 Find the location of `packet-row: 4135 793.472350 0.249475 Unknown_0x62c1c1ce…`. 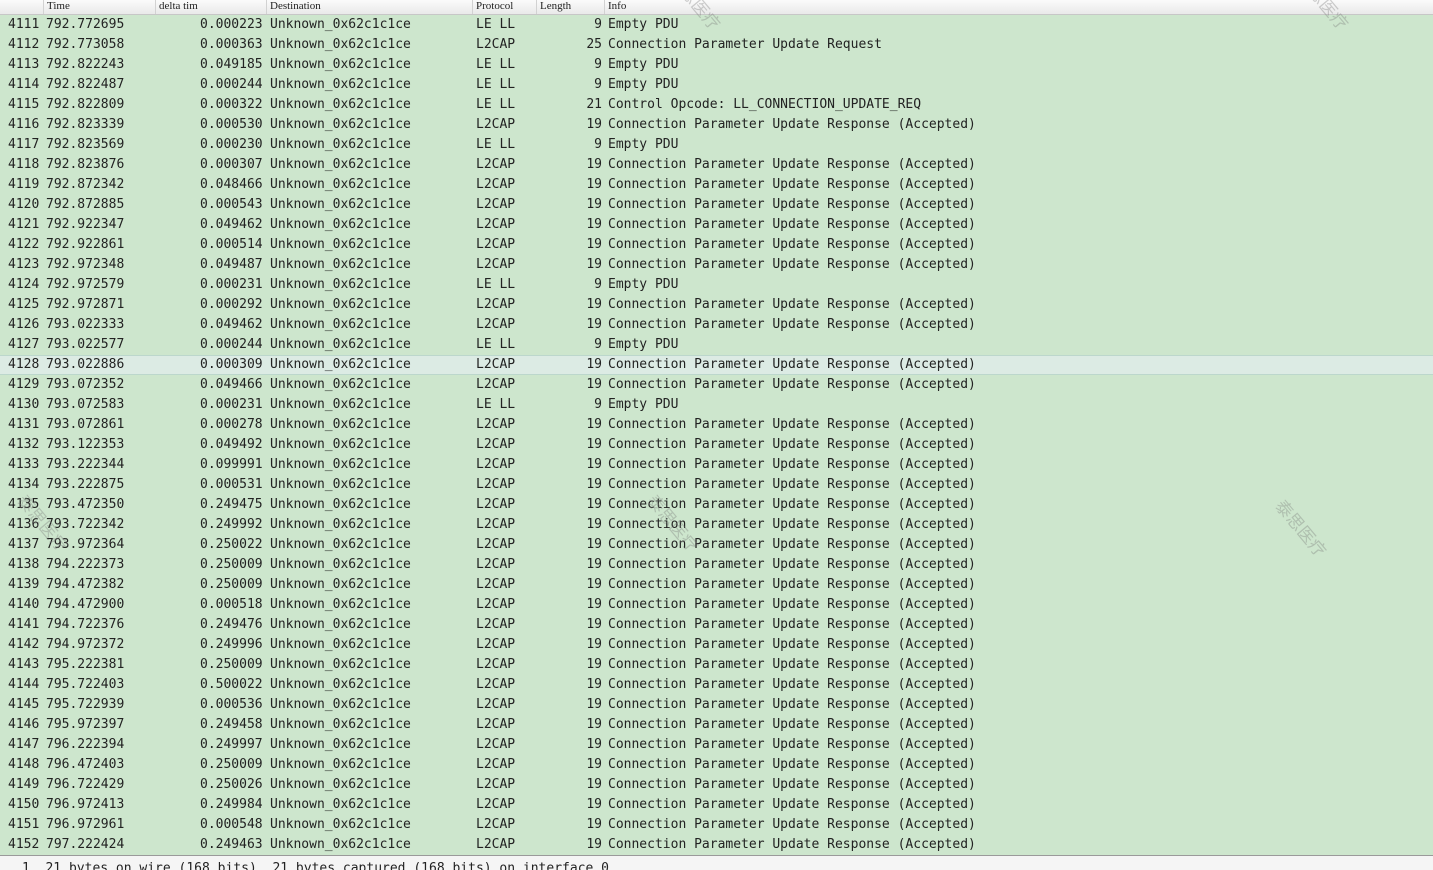

packet-row: 4135 793.472350 0.249475 Unknown_0x62c1c1ce… is located at coordinates (716, 505).